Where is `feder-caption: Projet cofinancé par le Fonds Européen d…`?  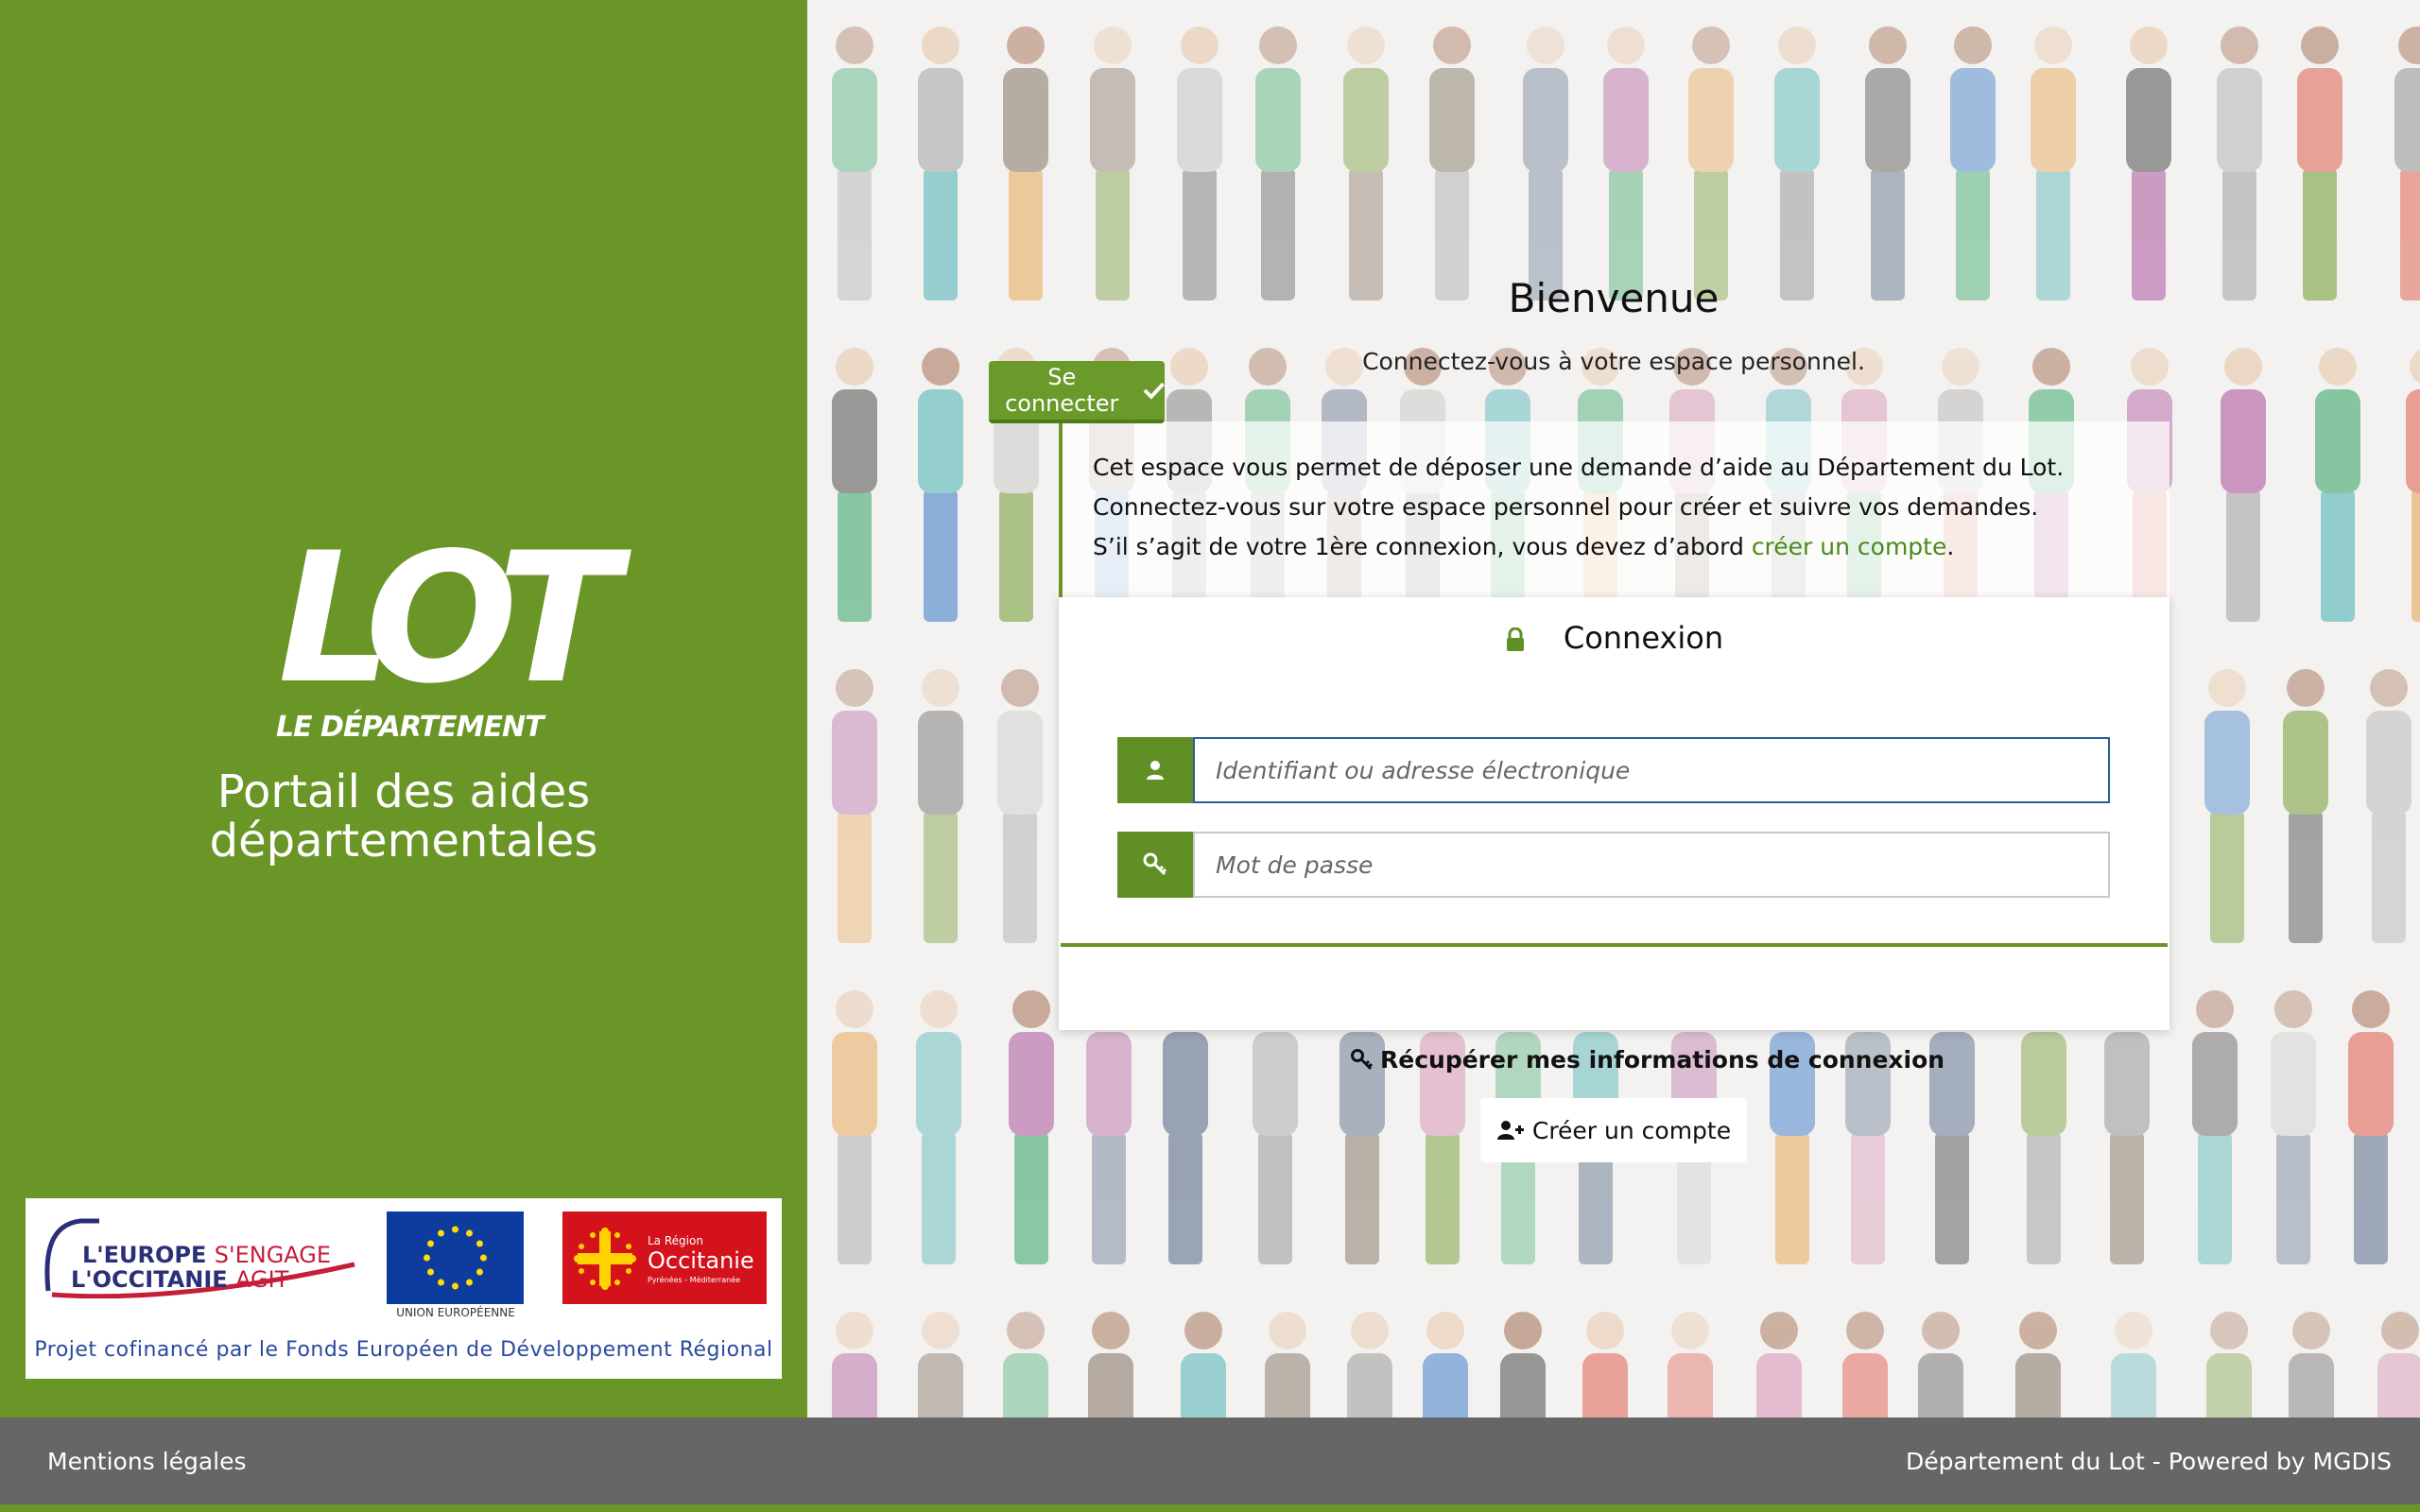
feder-caption: Projet cofinancé par le Fonds Européen d… is located at coordinates (403, 1350).